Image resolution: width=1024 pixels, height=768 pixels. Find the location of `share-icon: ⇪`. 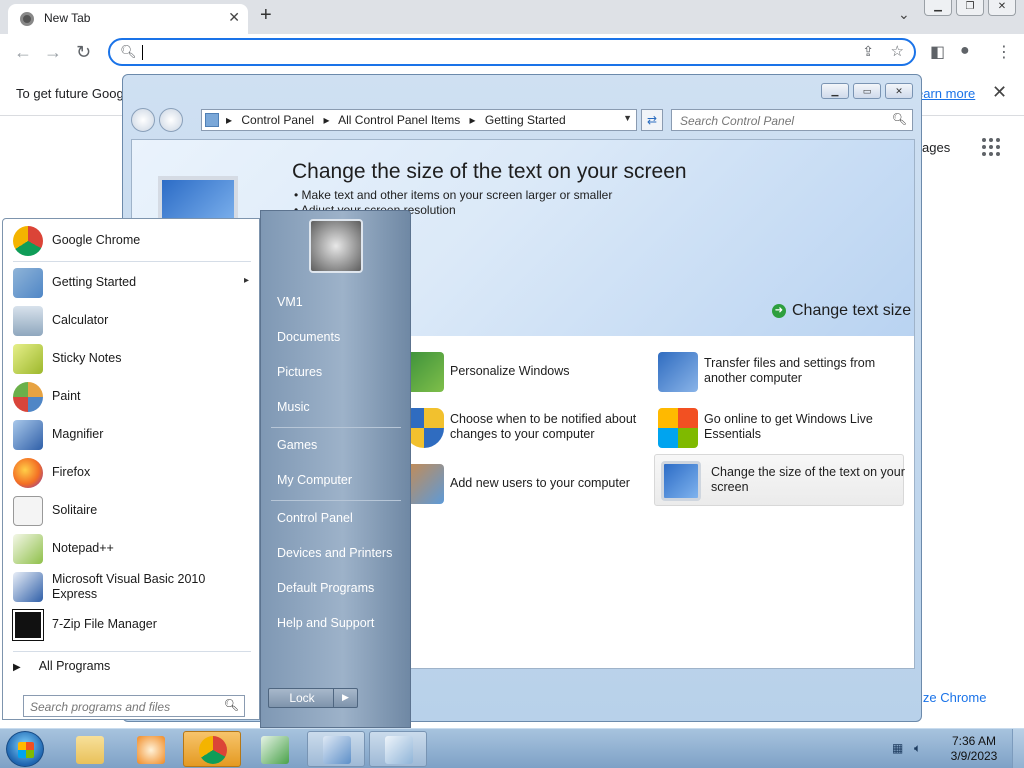

share-icon: ⇪ is located at coordinates (868, 51).